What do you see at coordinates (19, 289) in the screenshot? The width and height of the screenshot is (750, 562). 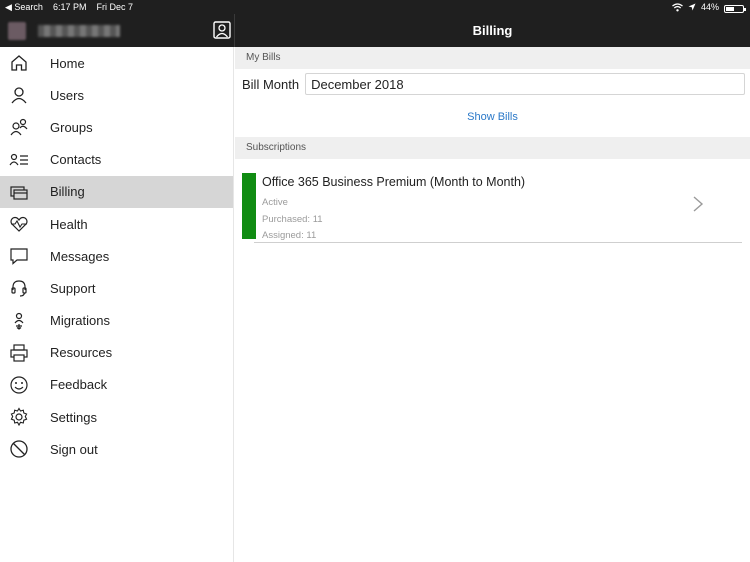 I see `headset-icon` at bounding box center [19, 289].